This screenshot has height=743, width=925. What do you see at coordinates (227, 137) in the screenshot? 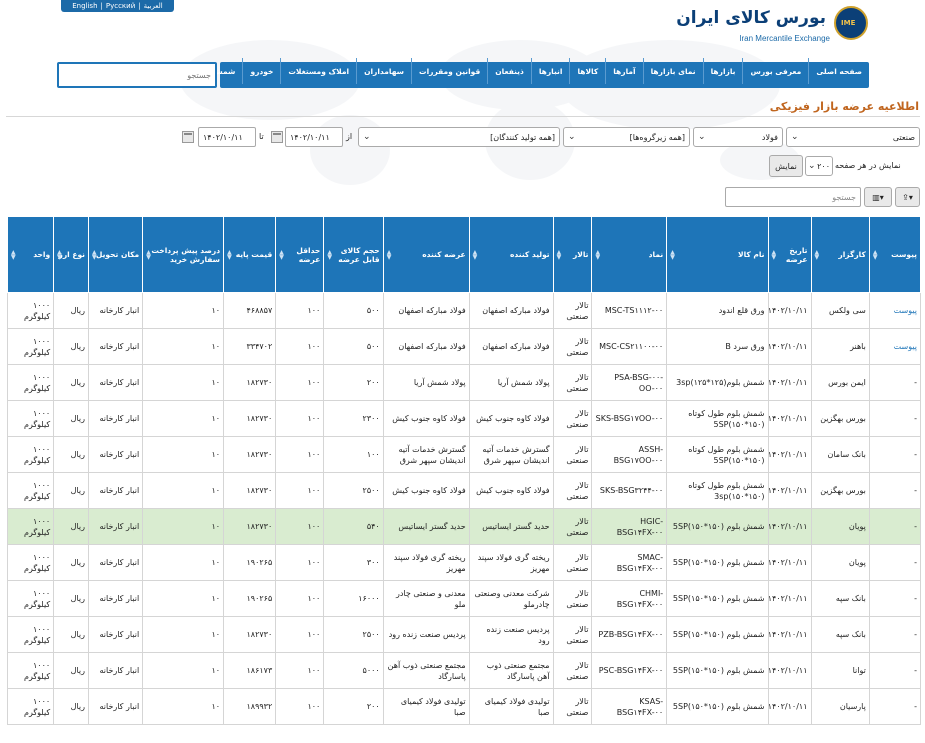
I see `to-date-input: ۱۴۰۲/۱۰/۱۱` at bounding box center [227, 137].